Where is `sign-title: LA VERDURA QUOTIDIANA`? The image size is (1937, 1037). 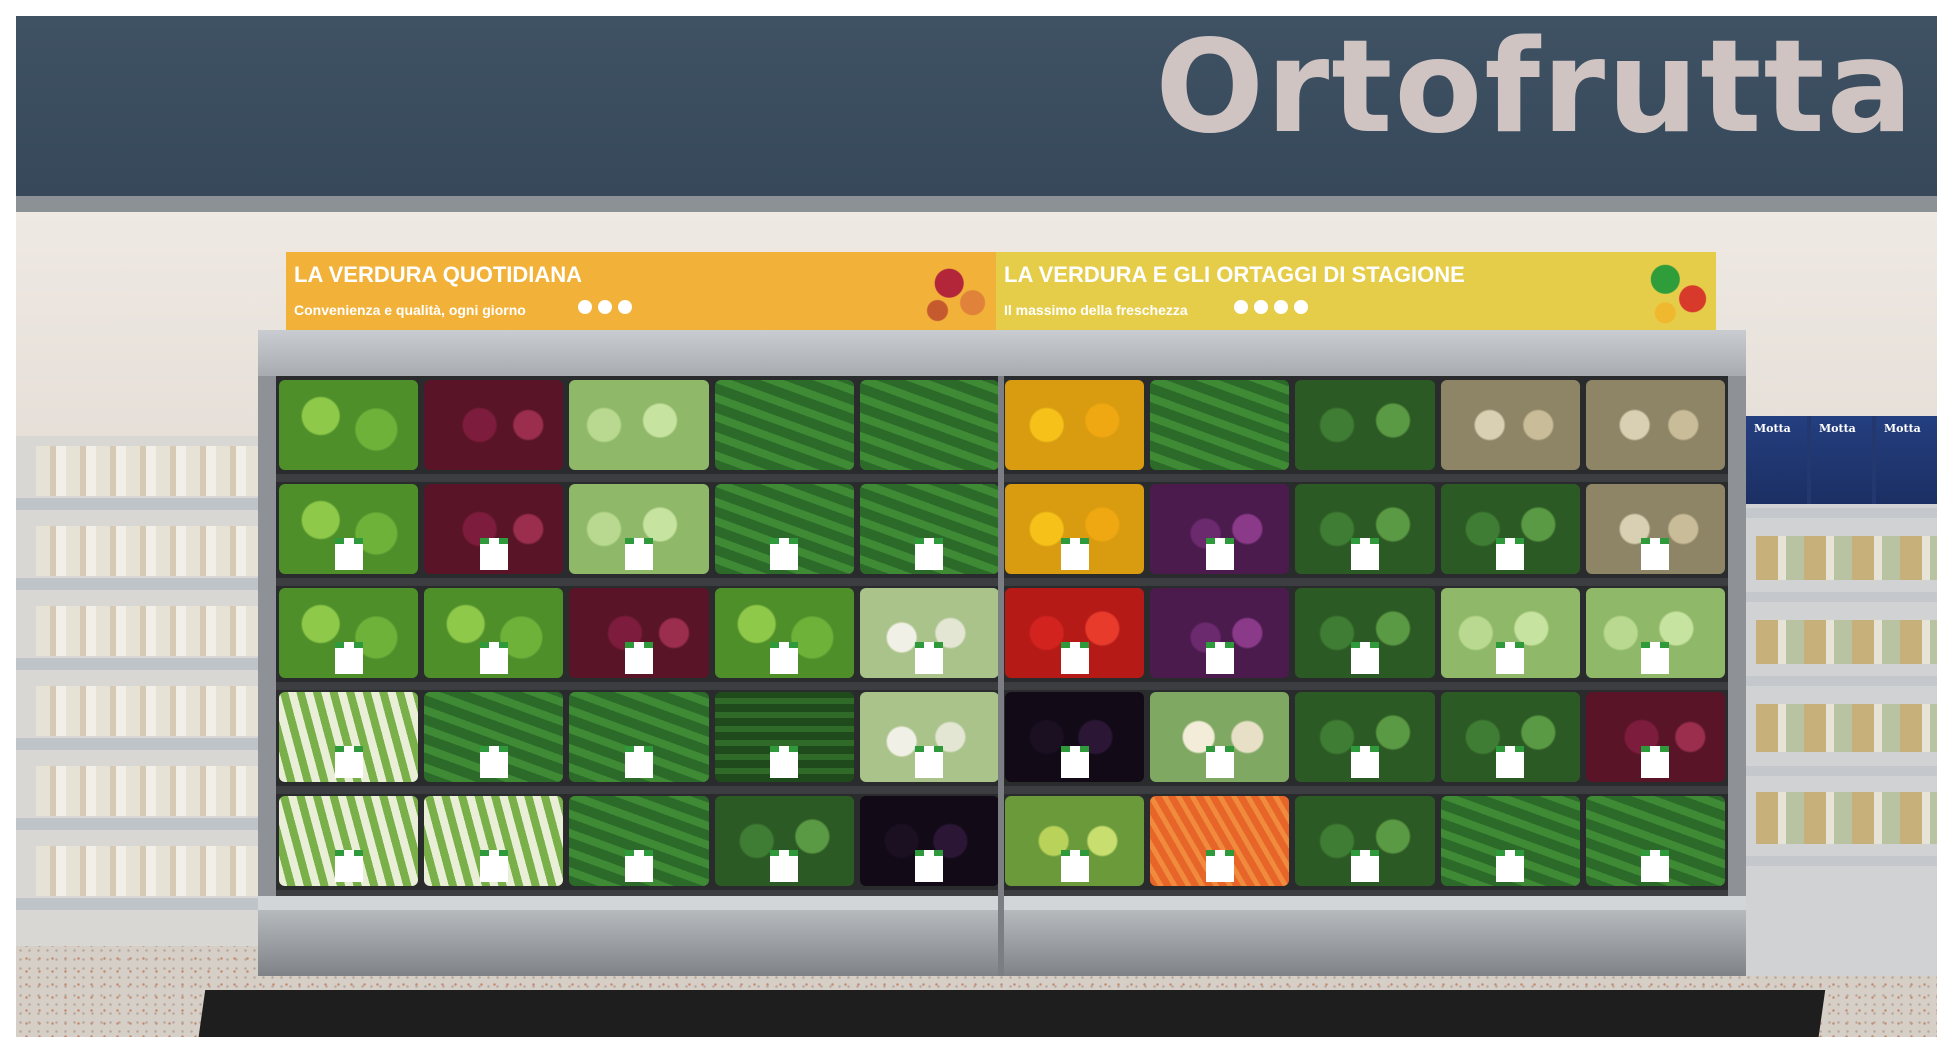 sign-title: LA VERDURA QUOTIDIANA is located at coordinates (438, 274).